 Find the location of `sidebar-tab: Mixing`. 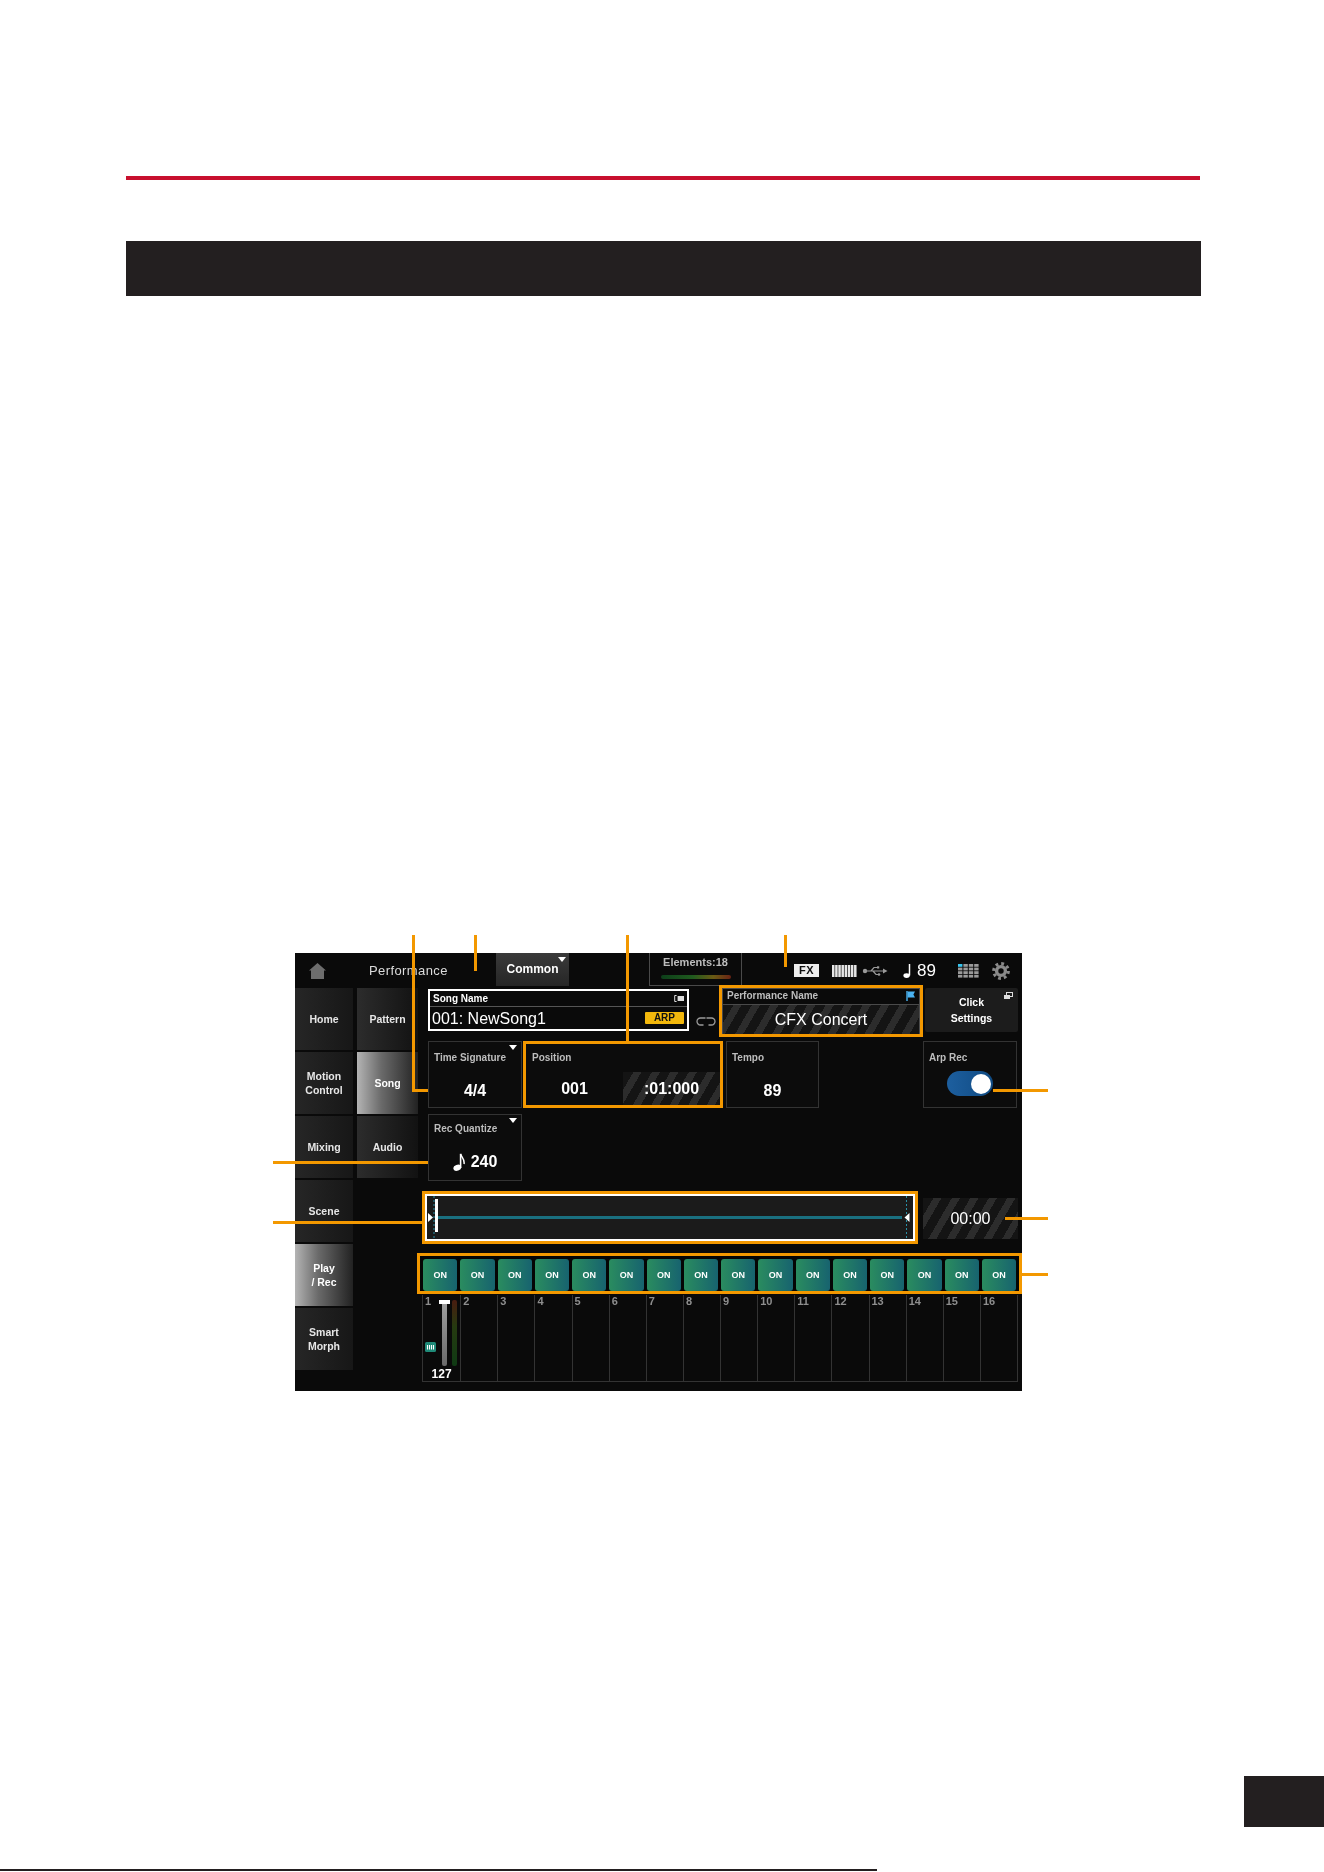

sidebar-tab: Mixing is located at coordinates (324, 1147).